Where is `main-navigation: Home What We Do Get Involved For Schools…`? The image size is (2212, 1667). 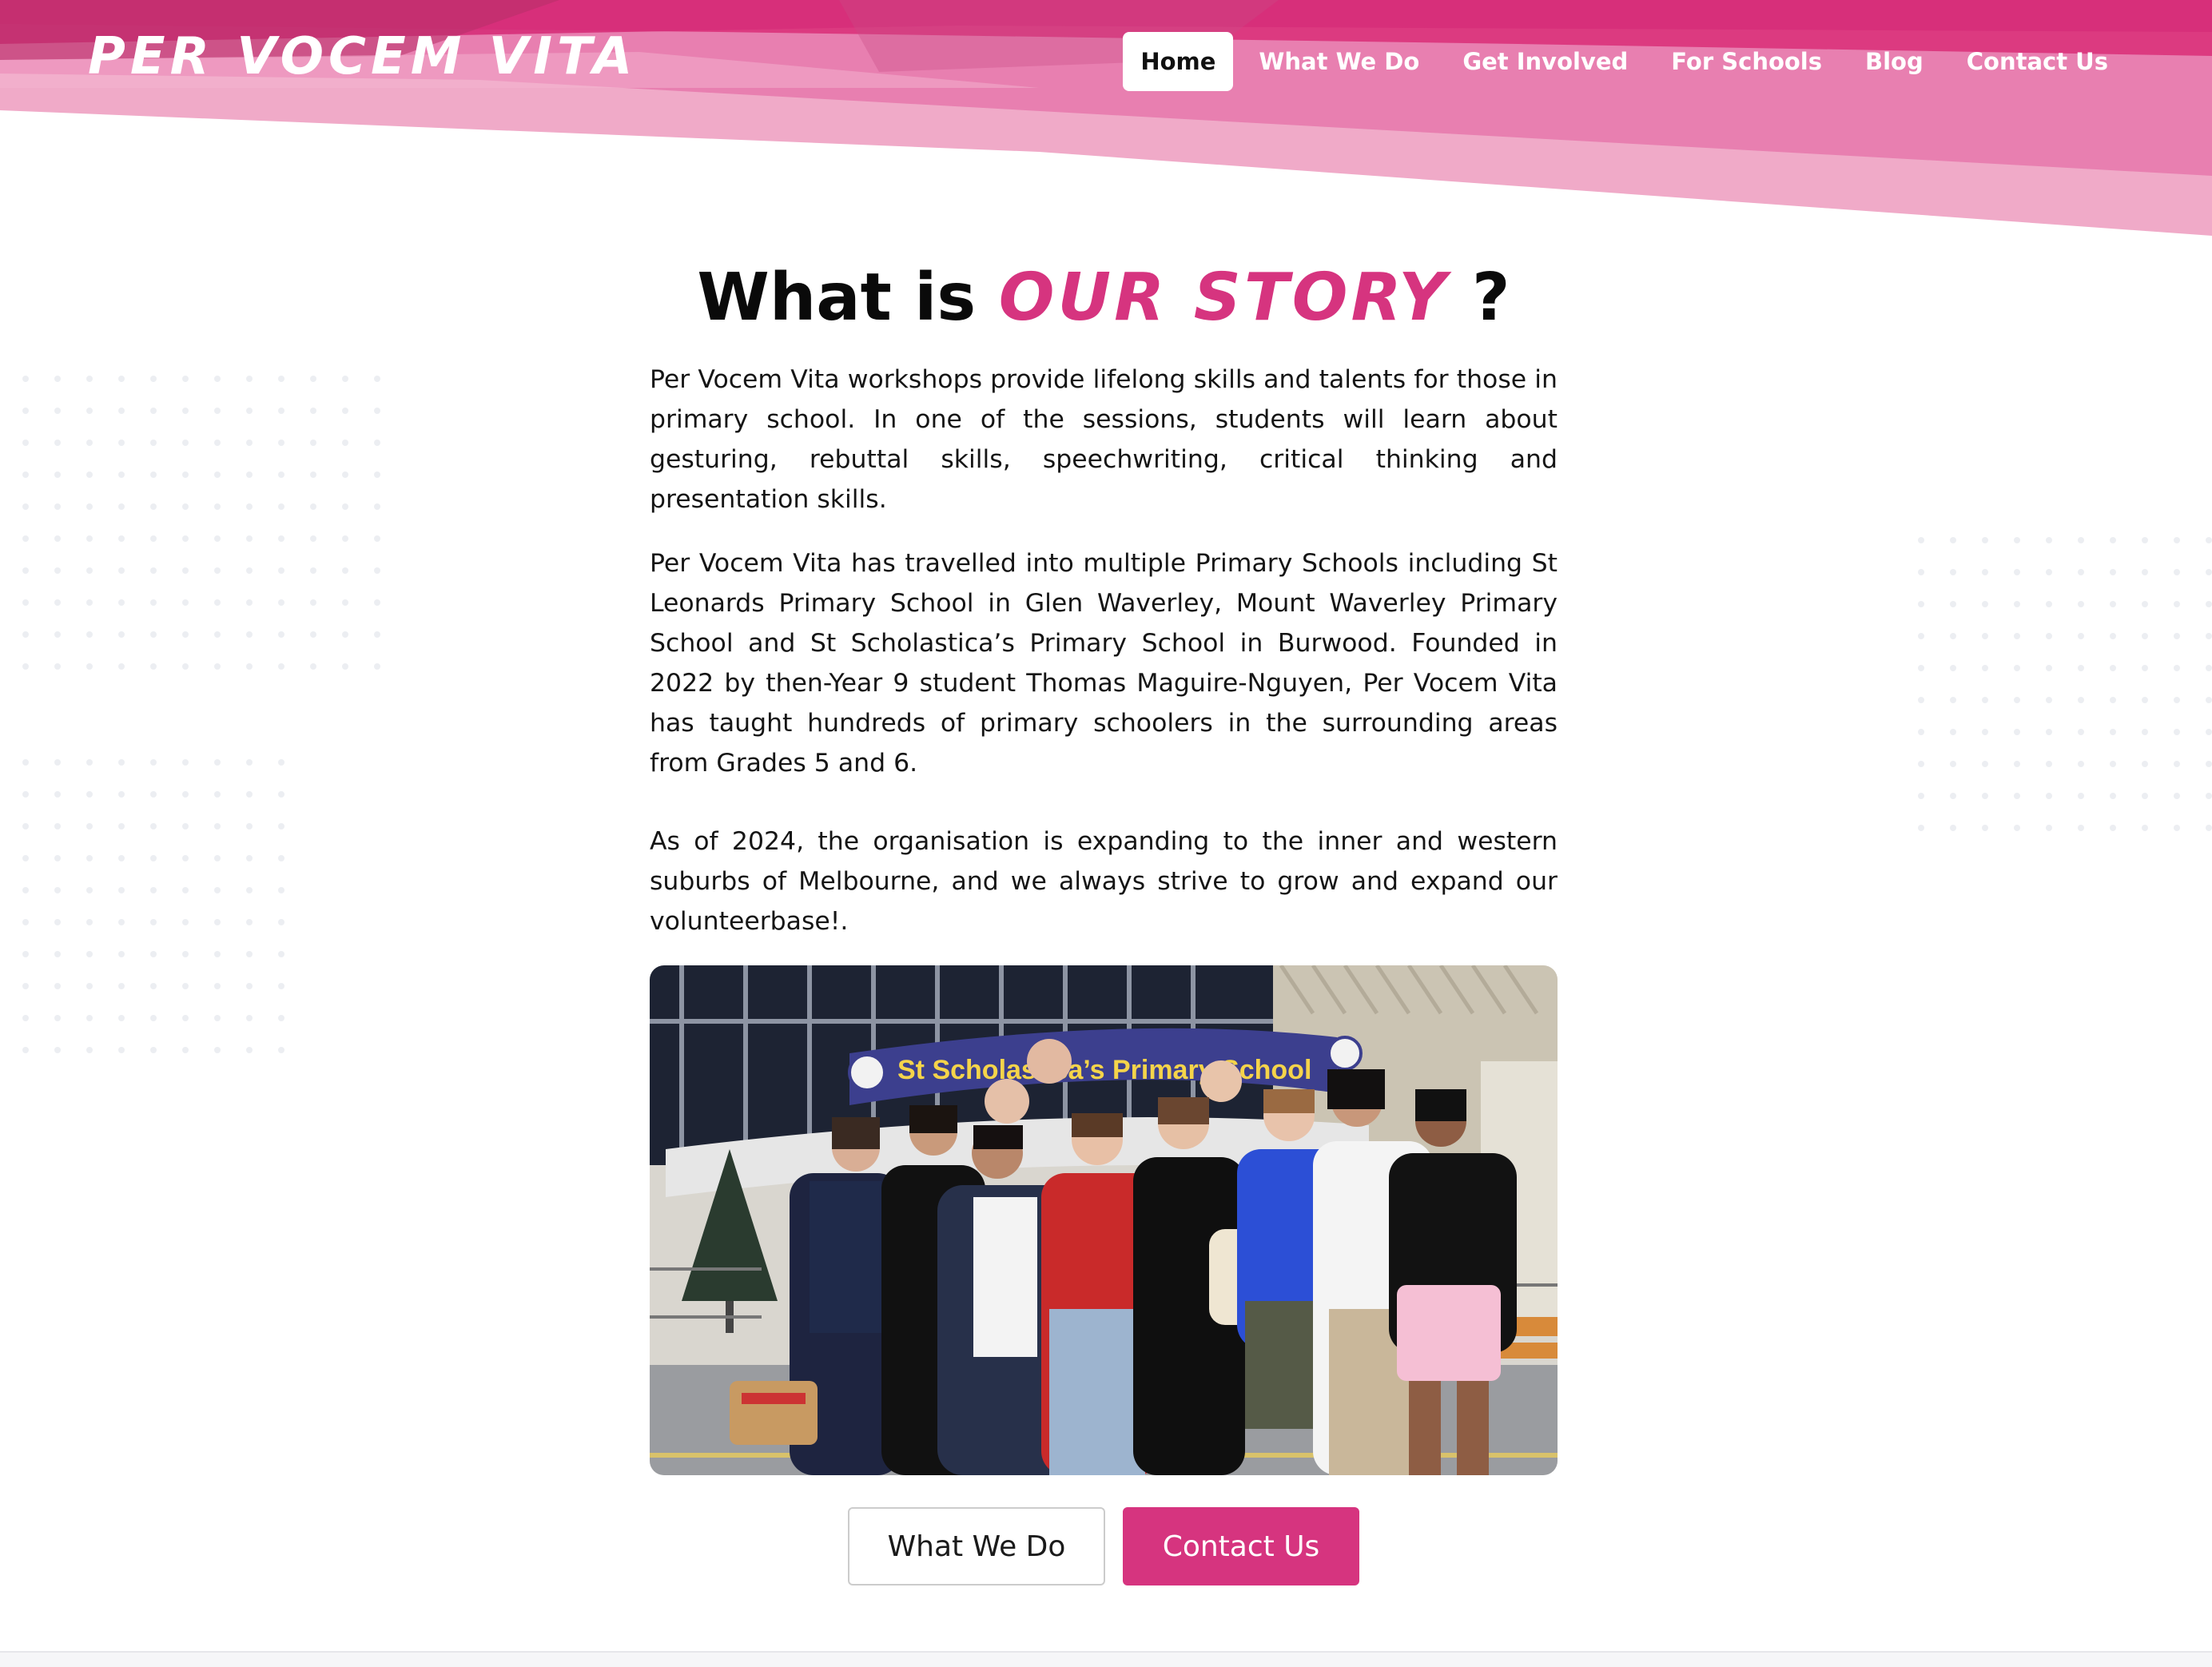
main-navigation: Home What We Do Get Involved For Schools… is located at coordinates (1620, 62).